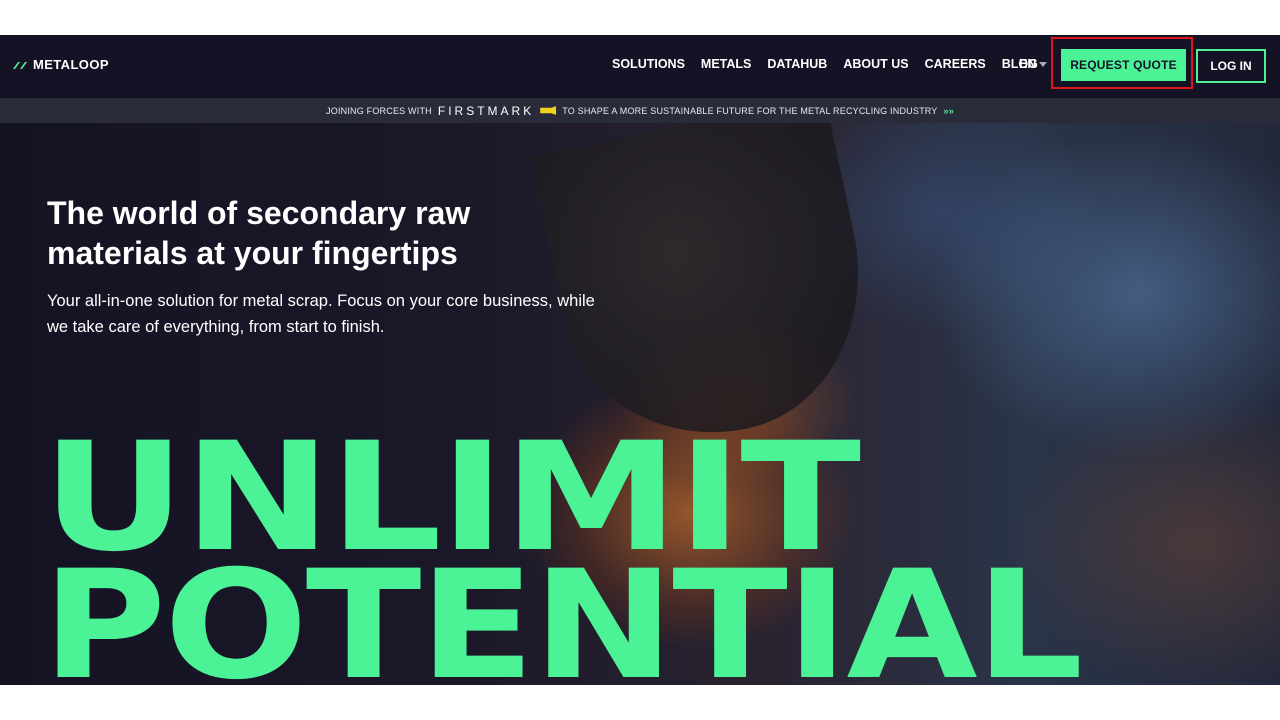 This screenshot has width=1280, height=720. What do you see at coordinates (379, 110) in the screenshot?
I see `banner-prefix: JOINING FORCES WITH` at bounding box center [379, 110].